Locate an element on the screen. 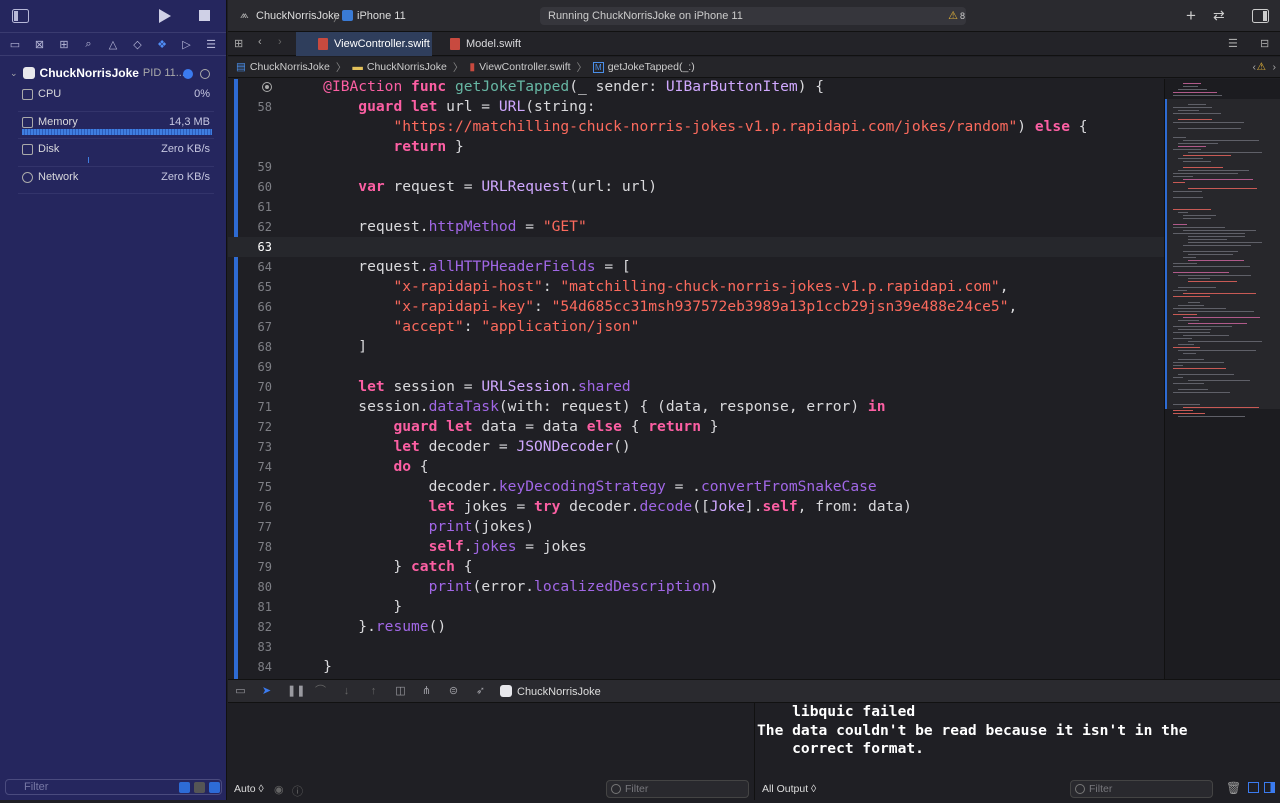 The image size is (1280, 803). jump-label: ViewController.swift is located at coordinates (525, 67).